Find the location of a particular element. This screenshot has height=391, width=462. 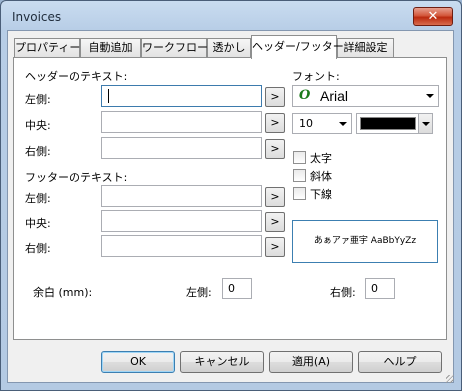

header-center-input is located at coordinates (181, 122).